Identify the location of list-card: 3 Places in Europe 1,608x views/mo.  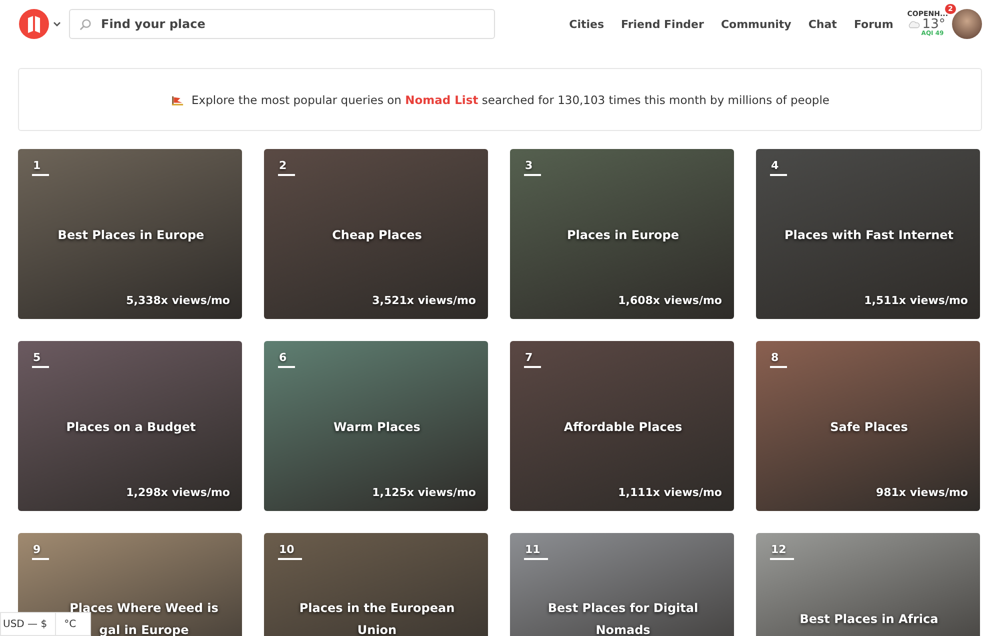
(622, 234).